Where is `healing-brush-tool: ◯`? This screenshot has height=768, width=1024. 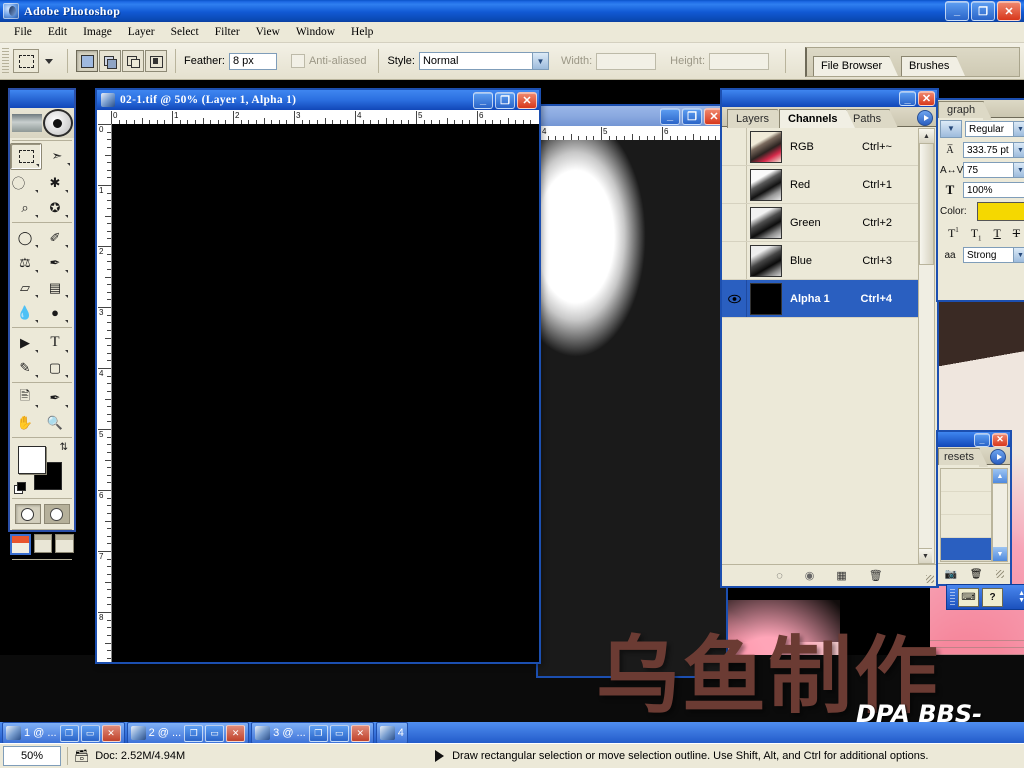
healing-brush-tool: ◯ is located at coordinates (25, 237).